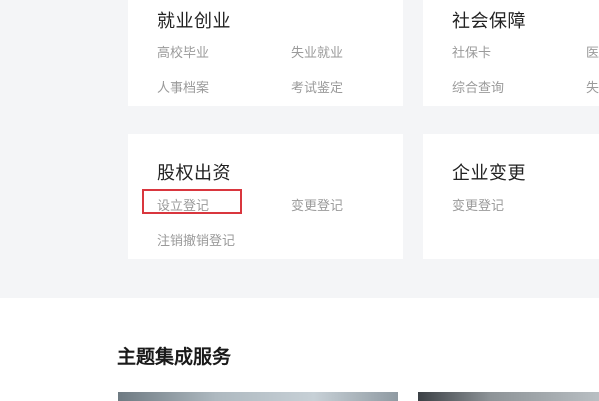  What do you see at coordinates (317, 86) in the screenshot?
I see `link-exam-appraisal: 考试鉴定` at bounding box center [317, 86].